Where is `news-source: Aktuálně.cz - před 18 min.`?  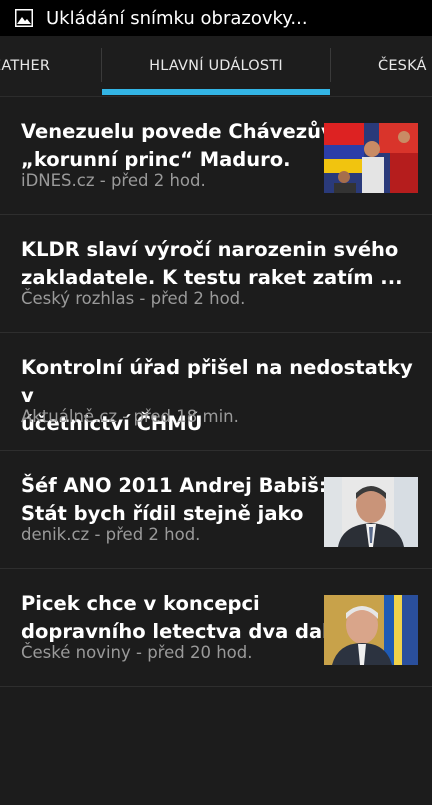 news-source: Aktuálně.cz - před 18 min. is located at coordinates (130, 416).